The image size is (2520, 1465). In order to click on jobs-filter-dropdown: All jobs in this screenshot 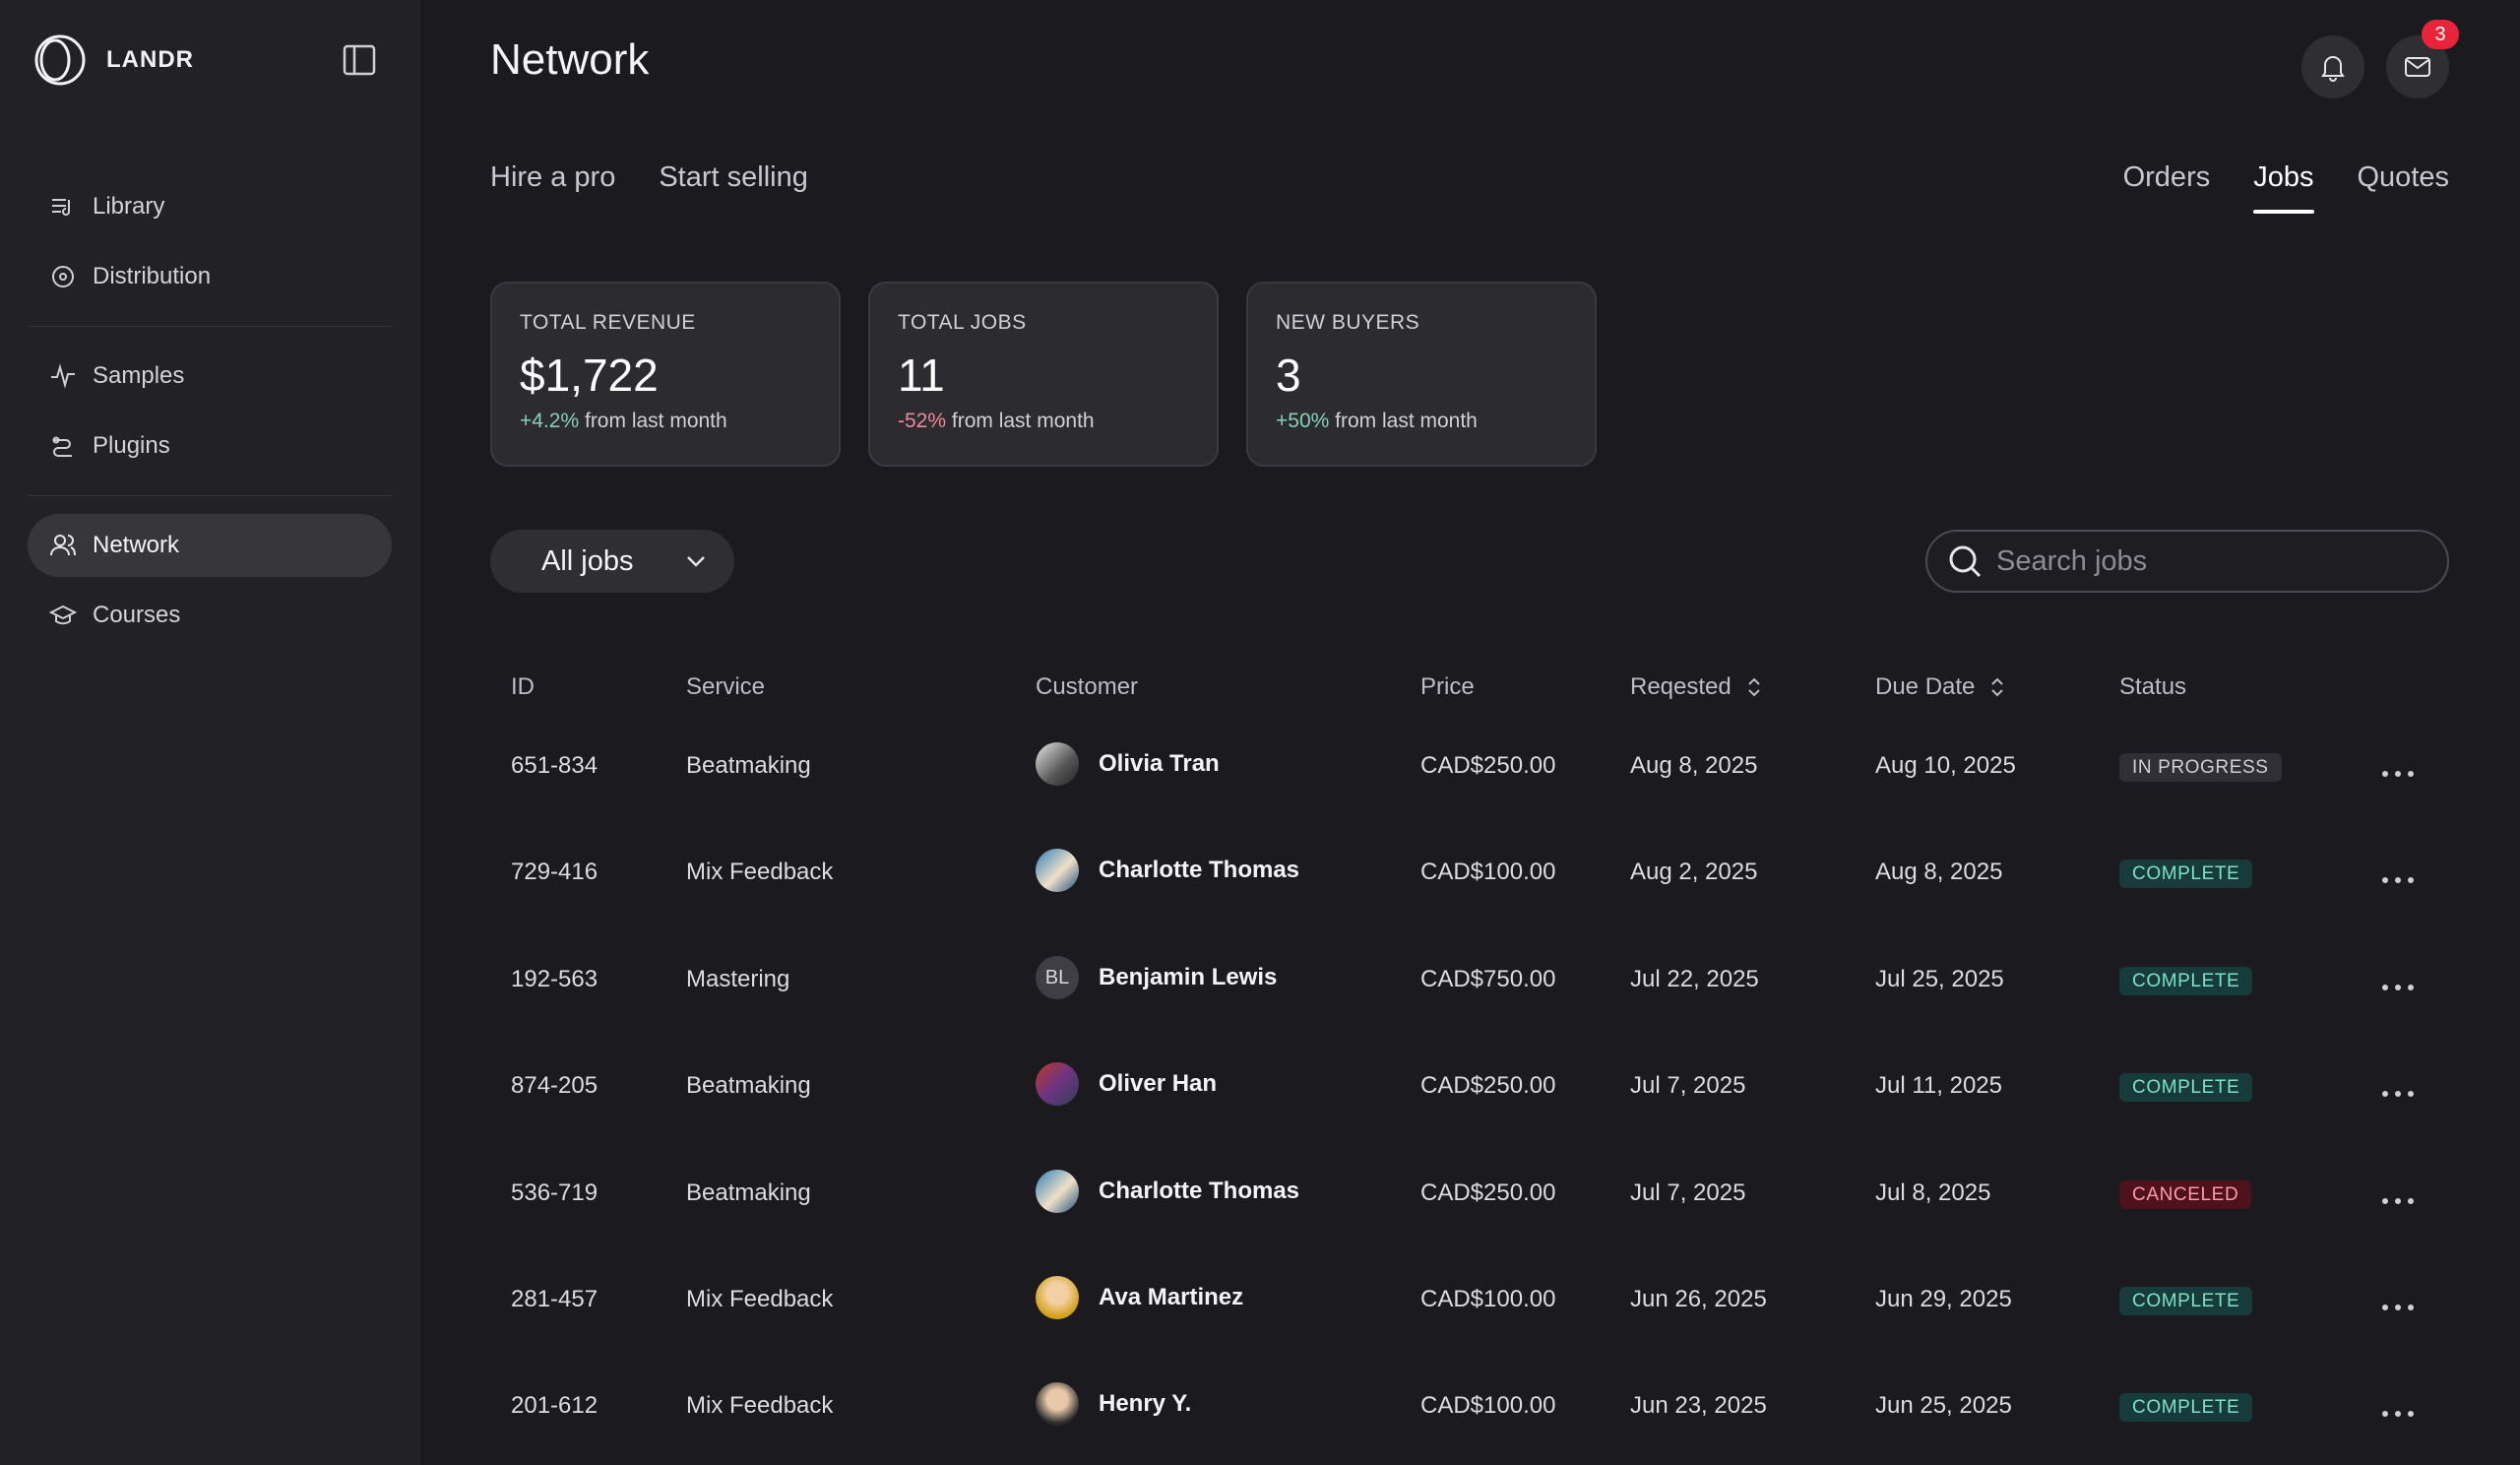, I will do `click(612, 561)`.